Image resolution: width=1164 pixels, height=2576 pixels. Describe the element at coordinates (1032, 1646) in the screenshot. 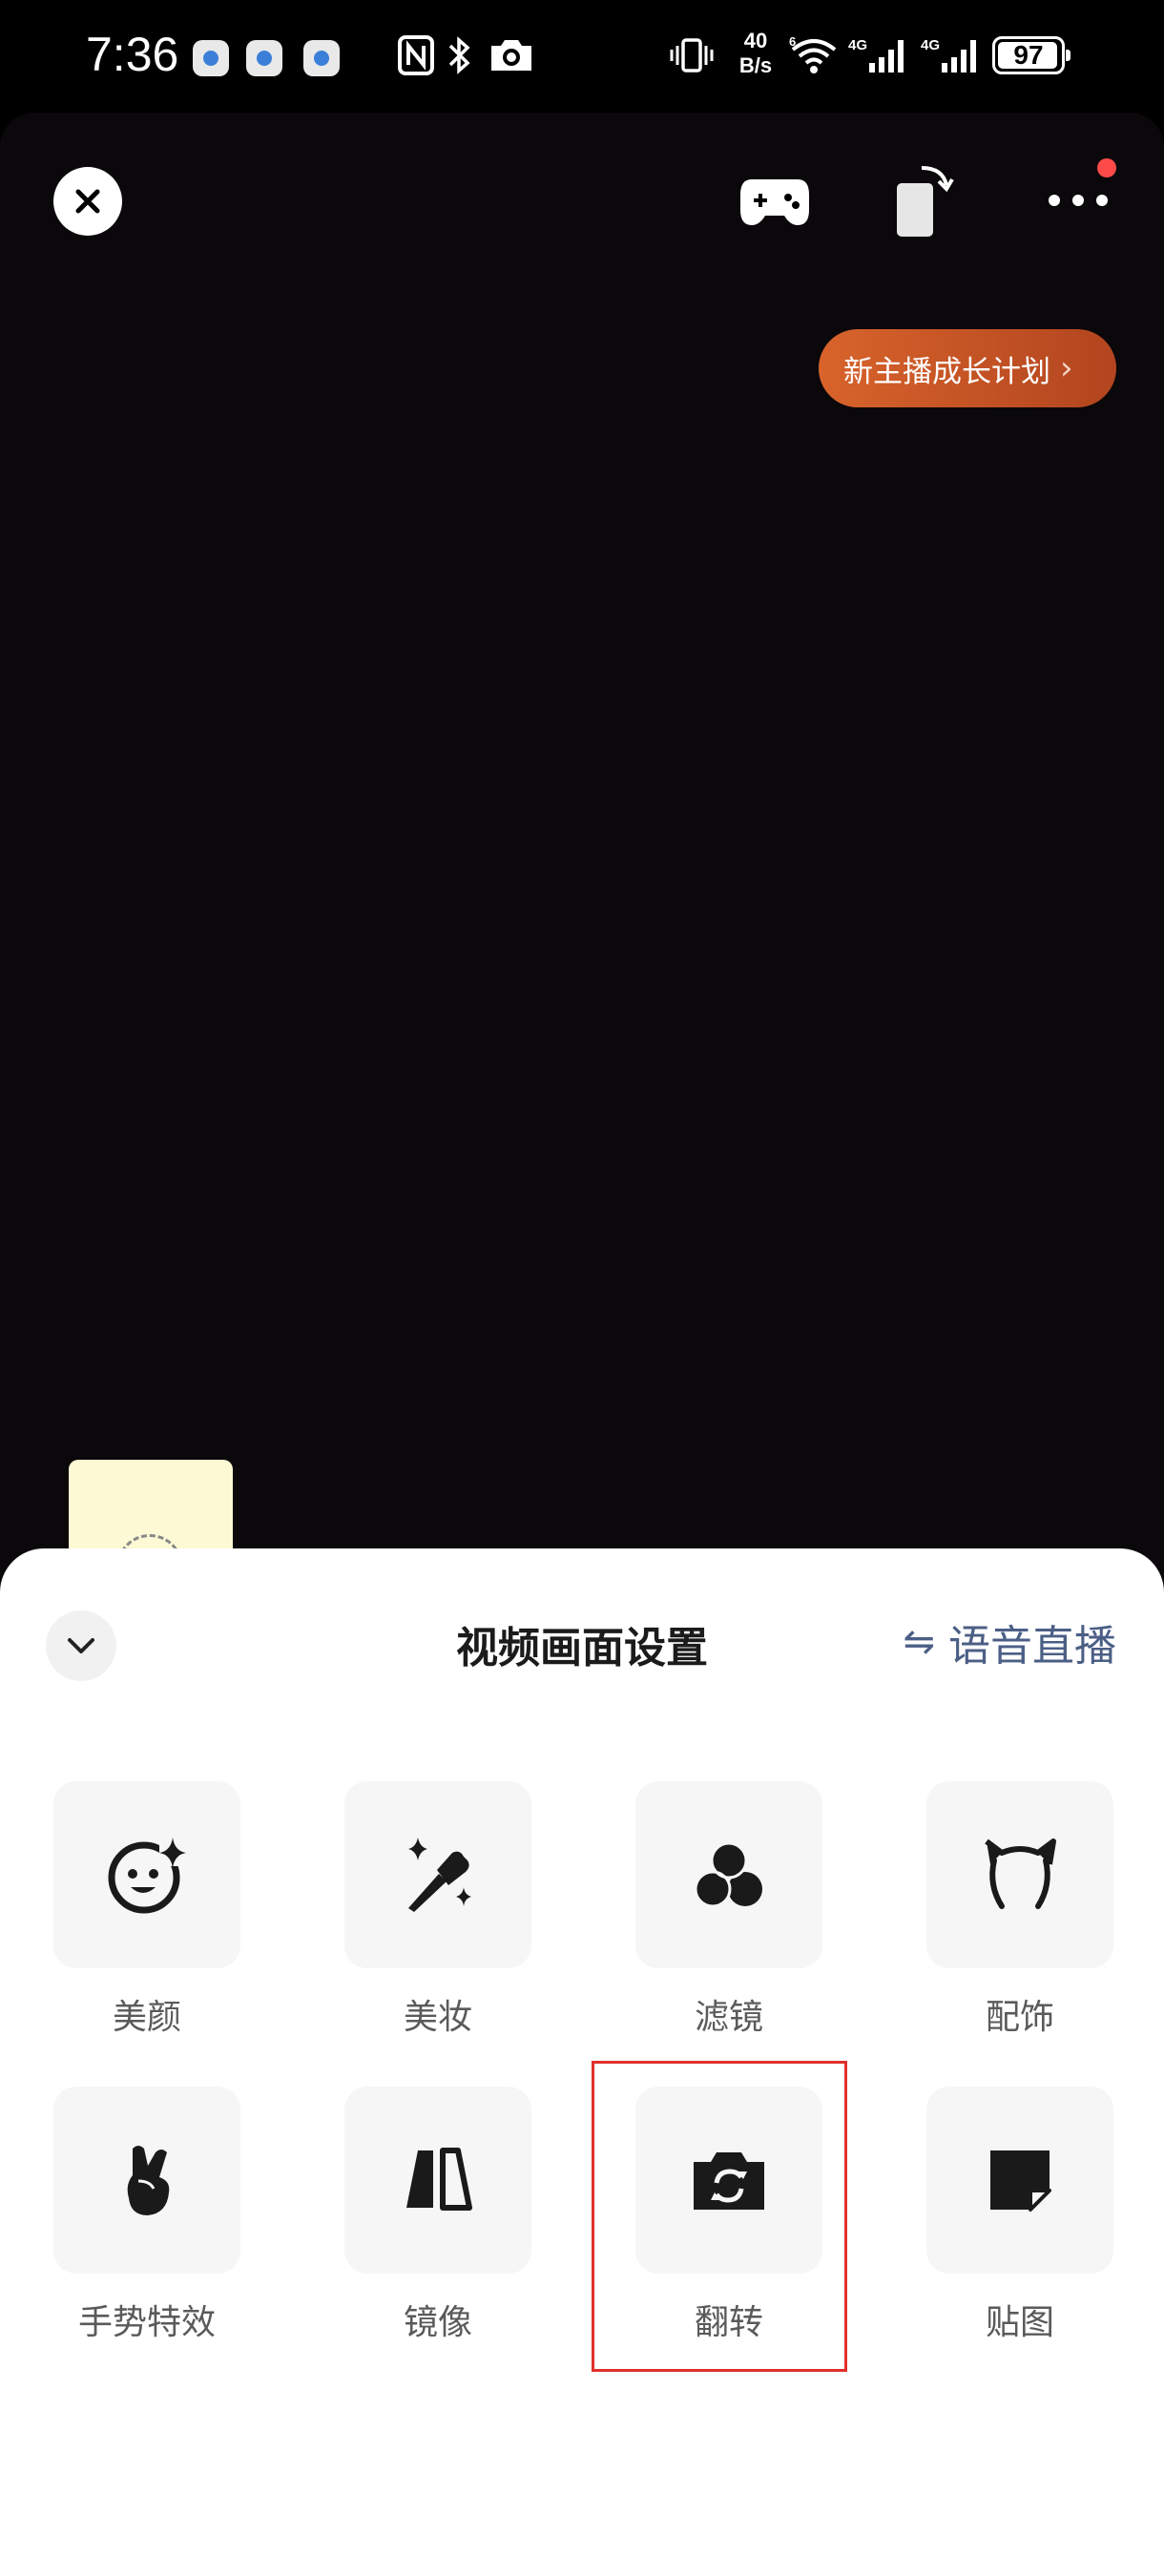

I see `voice-live-label: 语音直播` at that location.